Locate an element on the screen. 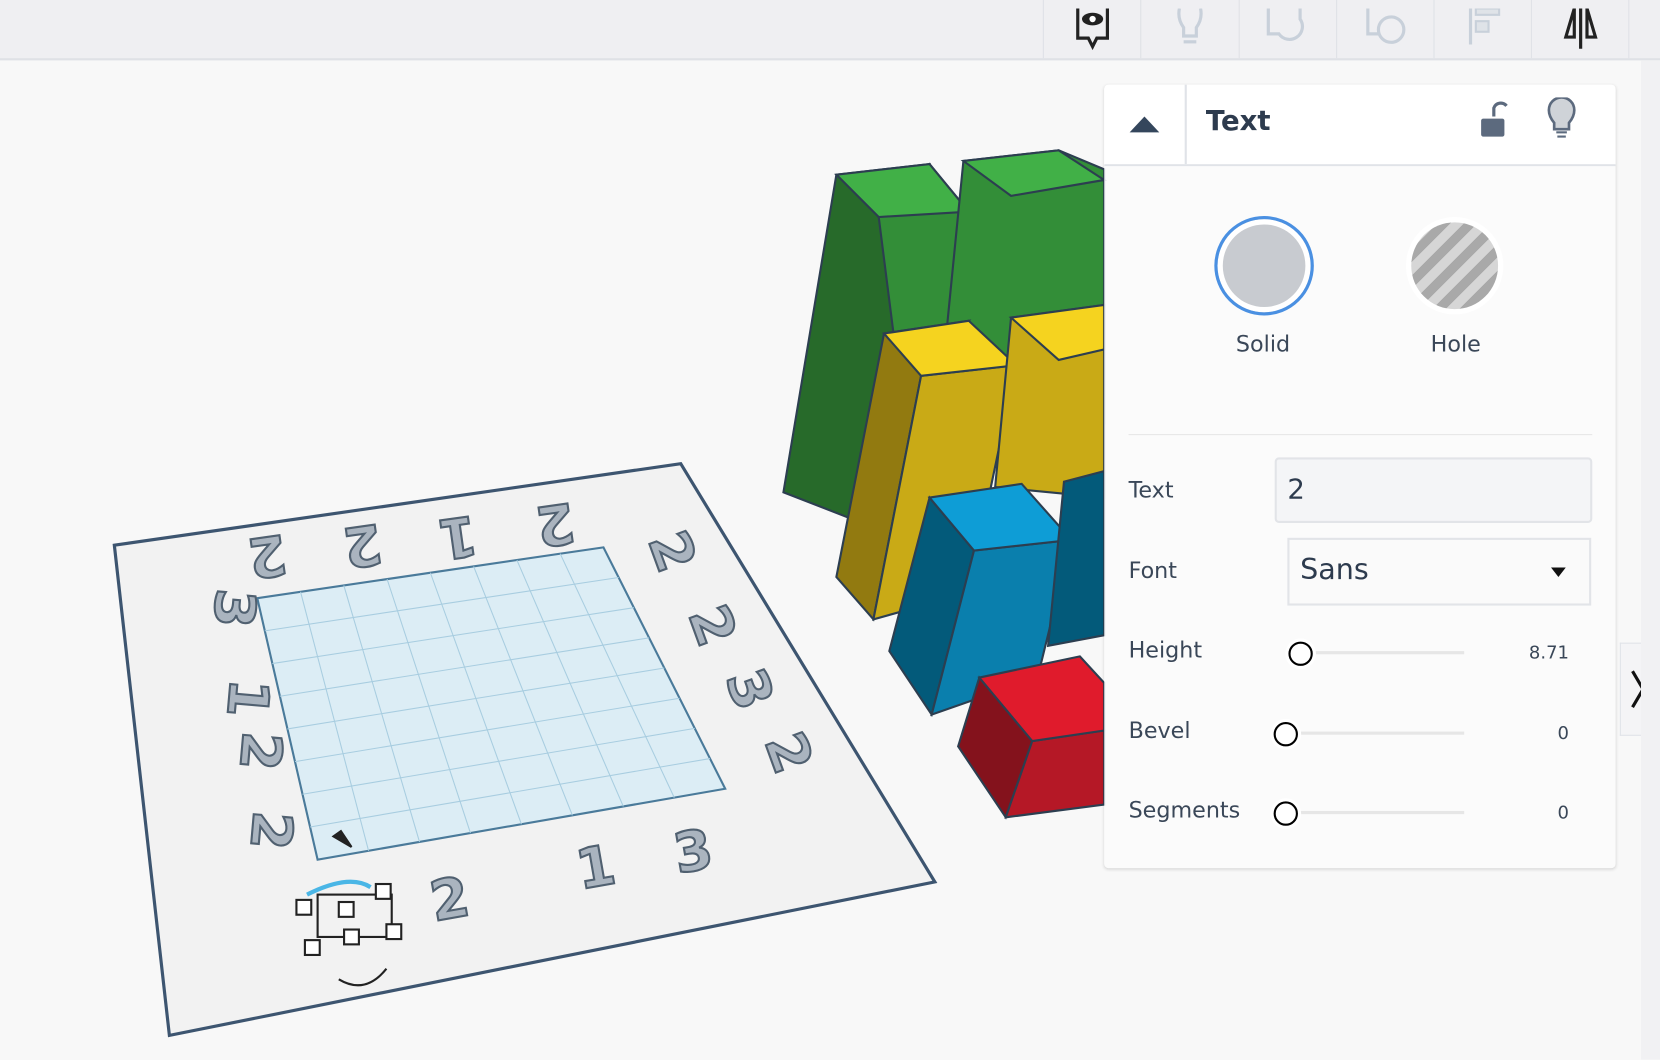 This screenshot has height=1060, width=1660. toolbar is located at coordinates (830, 30).